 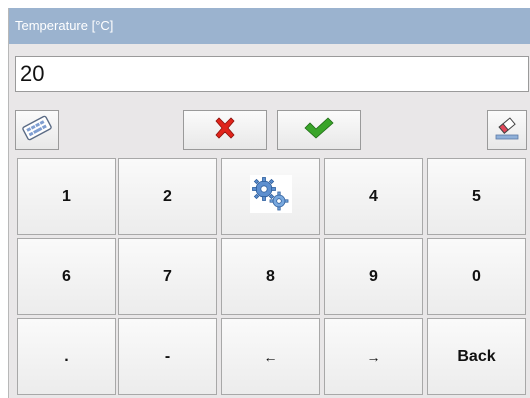 I want to click on dialog-title: Temperature [°C], so click(x=269, y=26).